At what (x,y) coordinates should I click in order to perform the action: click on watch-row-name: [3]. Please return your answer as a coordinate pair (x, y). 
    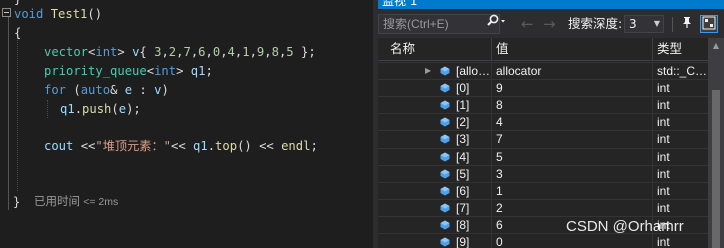
    Looking at the image, I should click on (463, 139).